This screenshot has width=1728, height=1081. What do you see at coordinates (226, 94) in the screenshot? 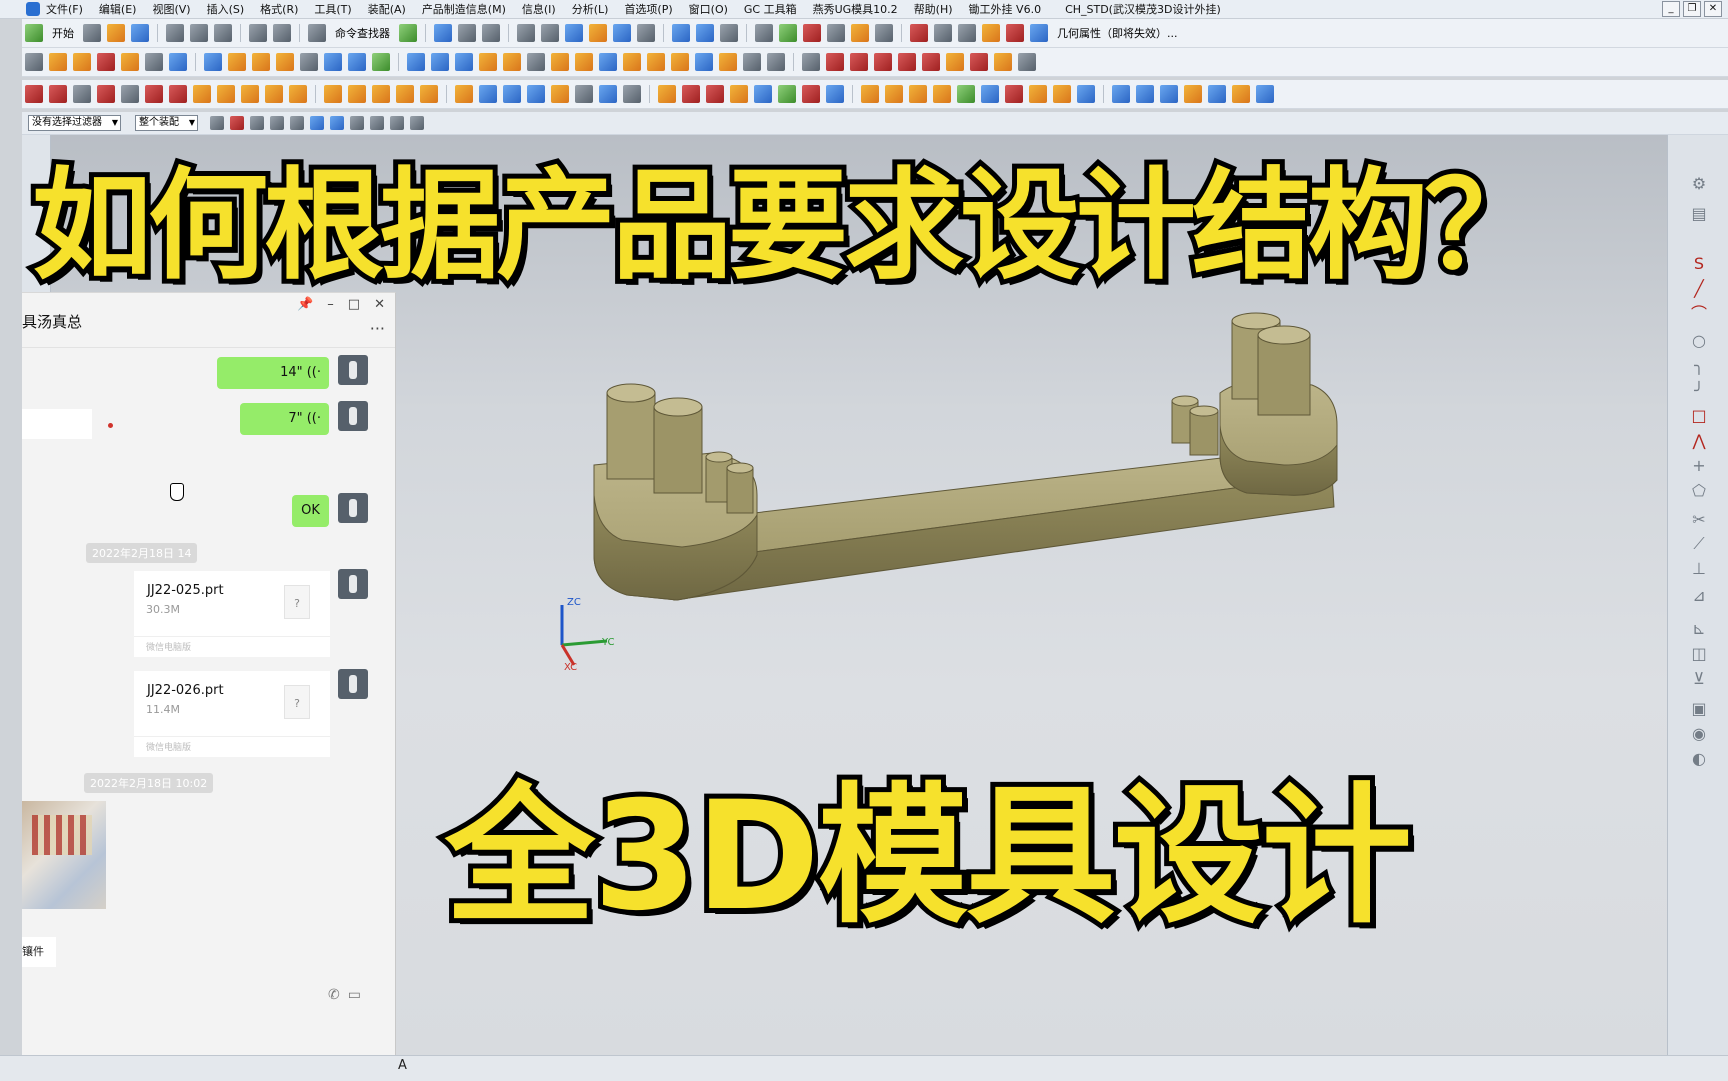
I see `helix-icon` at bounding box center [226, 94].